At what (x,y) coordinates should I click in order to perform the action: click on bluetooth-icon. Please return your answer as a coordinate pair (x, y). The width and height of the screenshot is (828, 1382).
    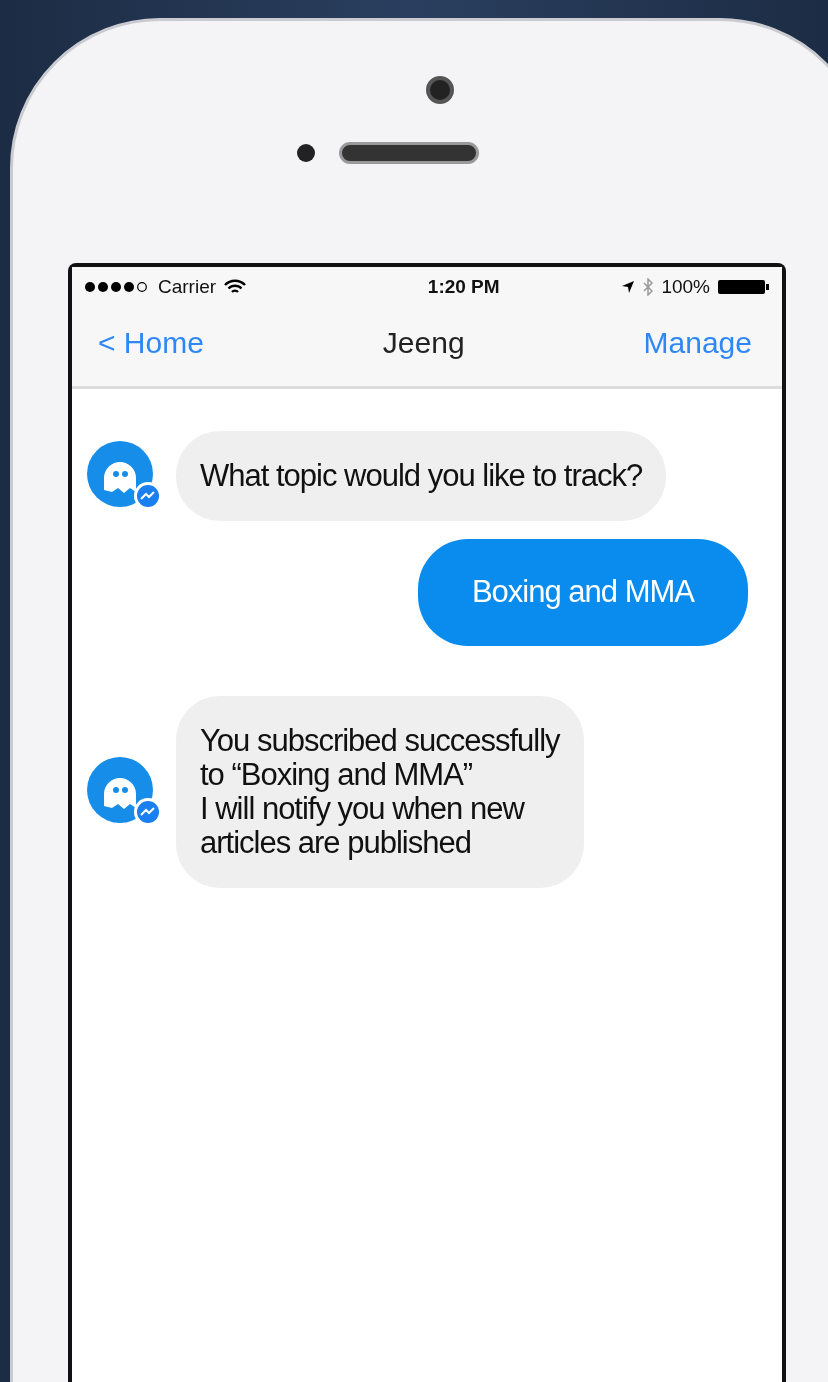
    Looking at the image, I should click on (648, 287).